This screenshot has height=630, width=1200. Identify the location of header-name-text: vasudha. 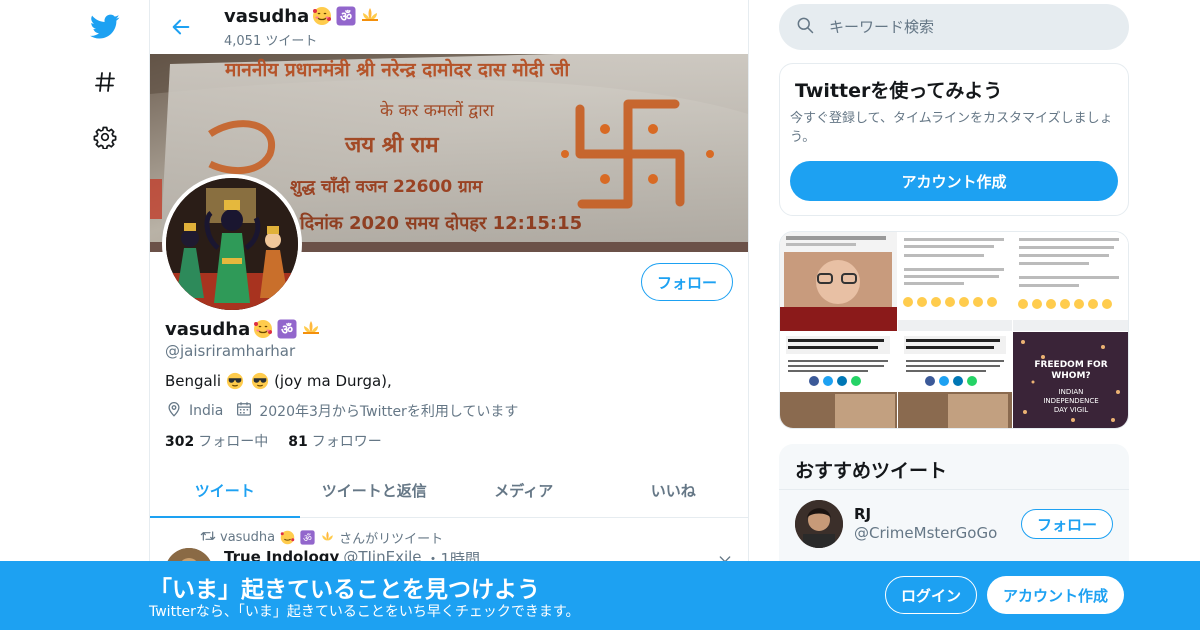
(267, 16).